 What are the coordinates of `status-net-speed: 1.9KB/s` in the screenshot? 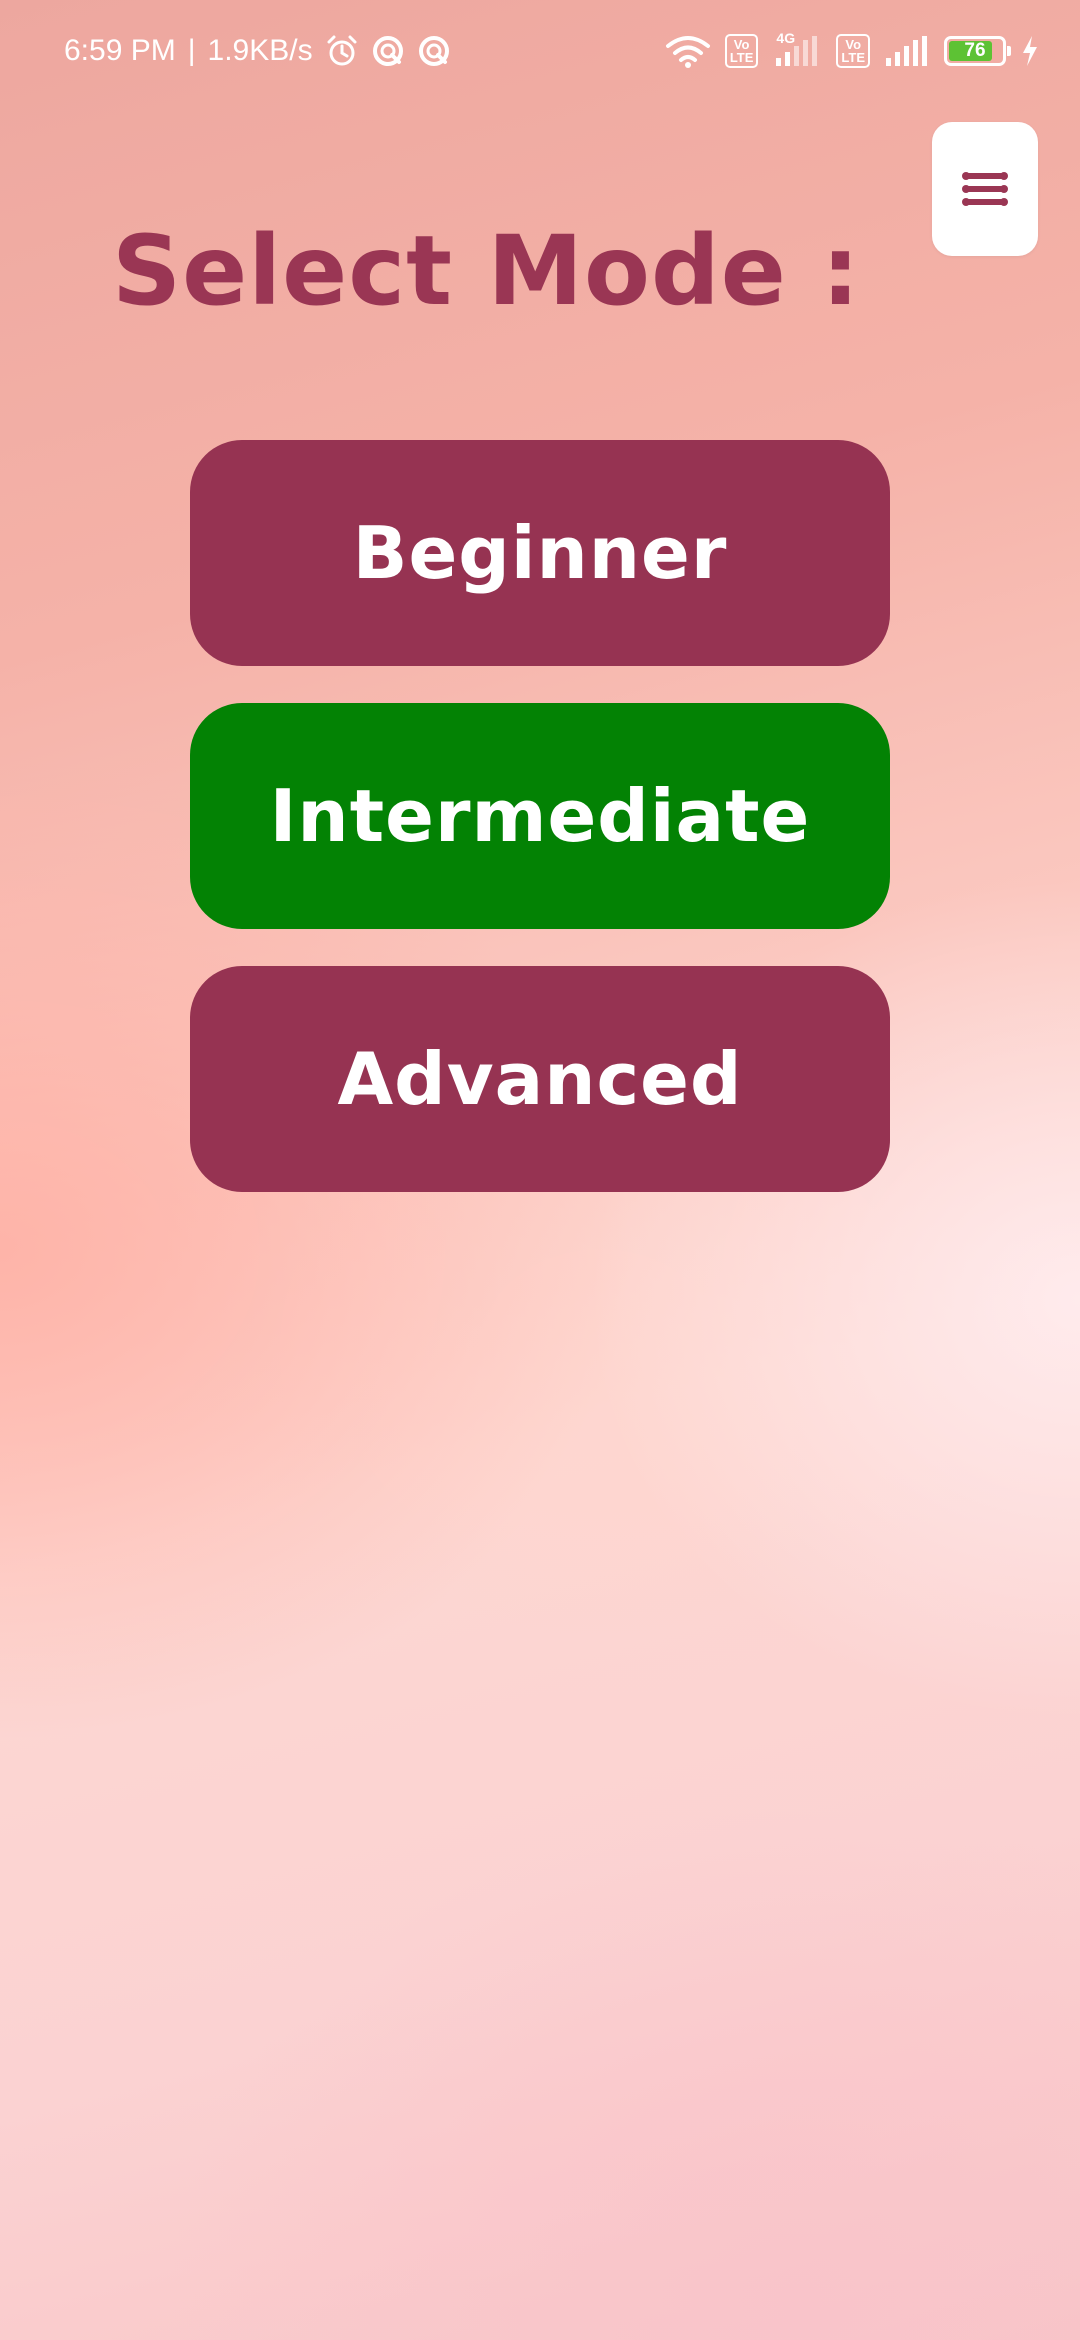 It's located at (260, 50).